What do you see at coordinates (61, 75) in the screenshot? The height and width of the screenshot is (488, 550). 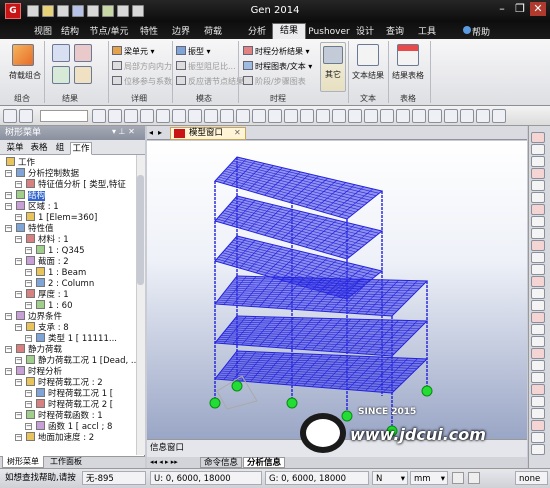 I see `displacement-icon` at bounding box center [61, 75].